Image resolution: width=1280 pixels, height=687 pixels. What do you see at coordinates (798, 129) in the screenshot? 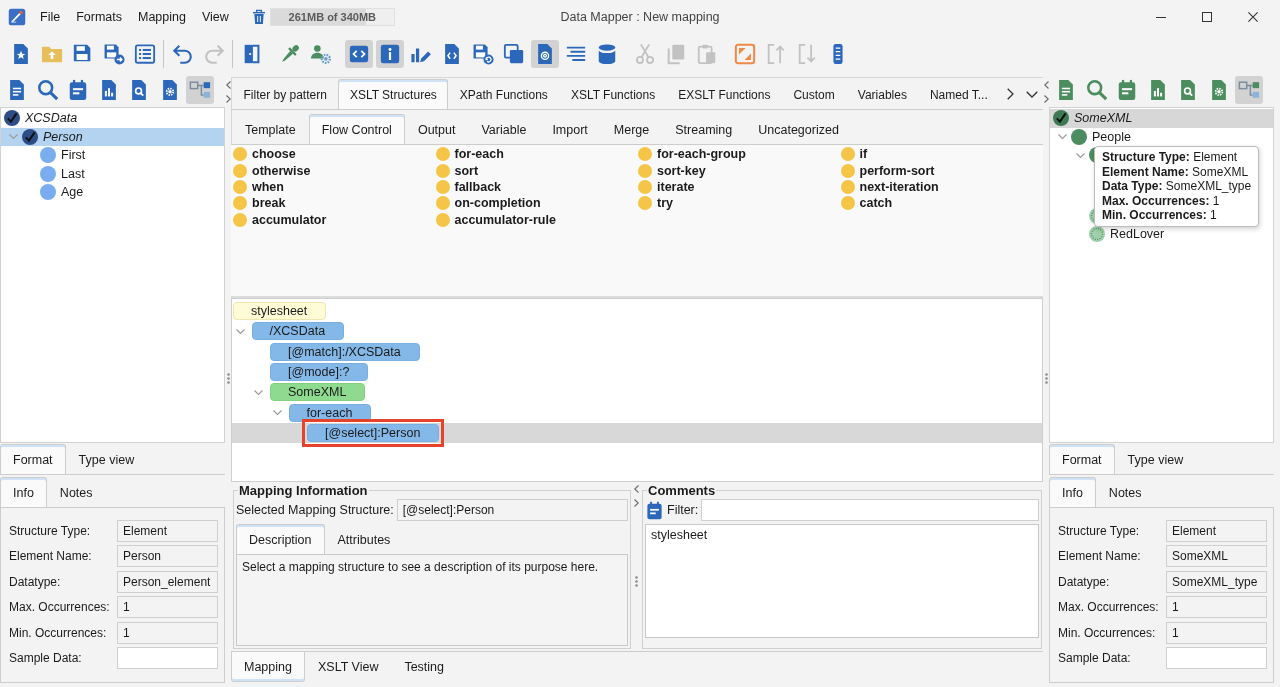
I see `tab: Uncategorized` at bounding box center [798, 129].